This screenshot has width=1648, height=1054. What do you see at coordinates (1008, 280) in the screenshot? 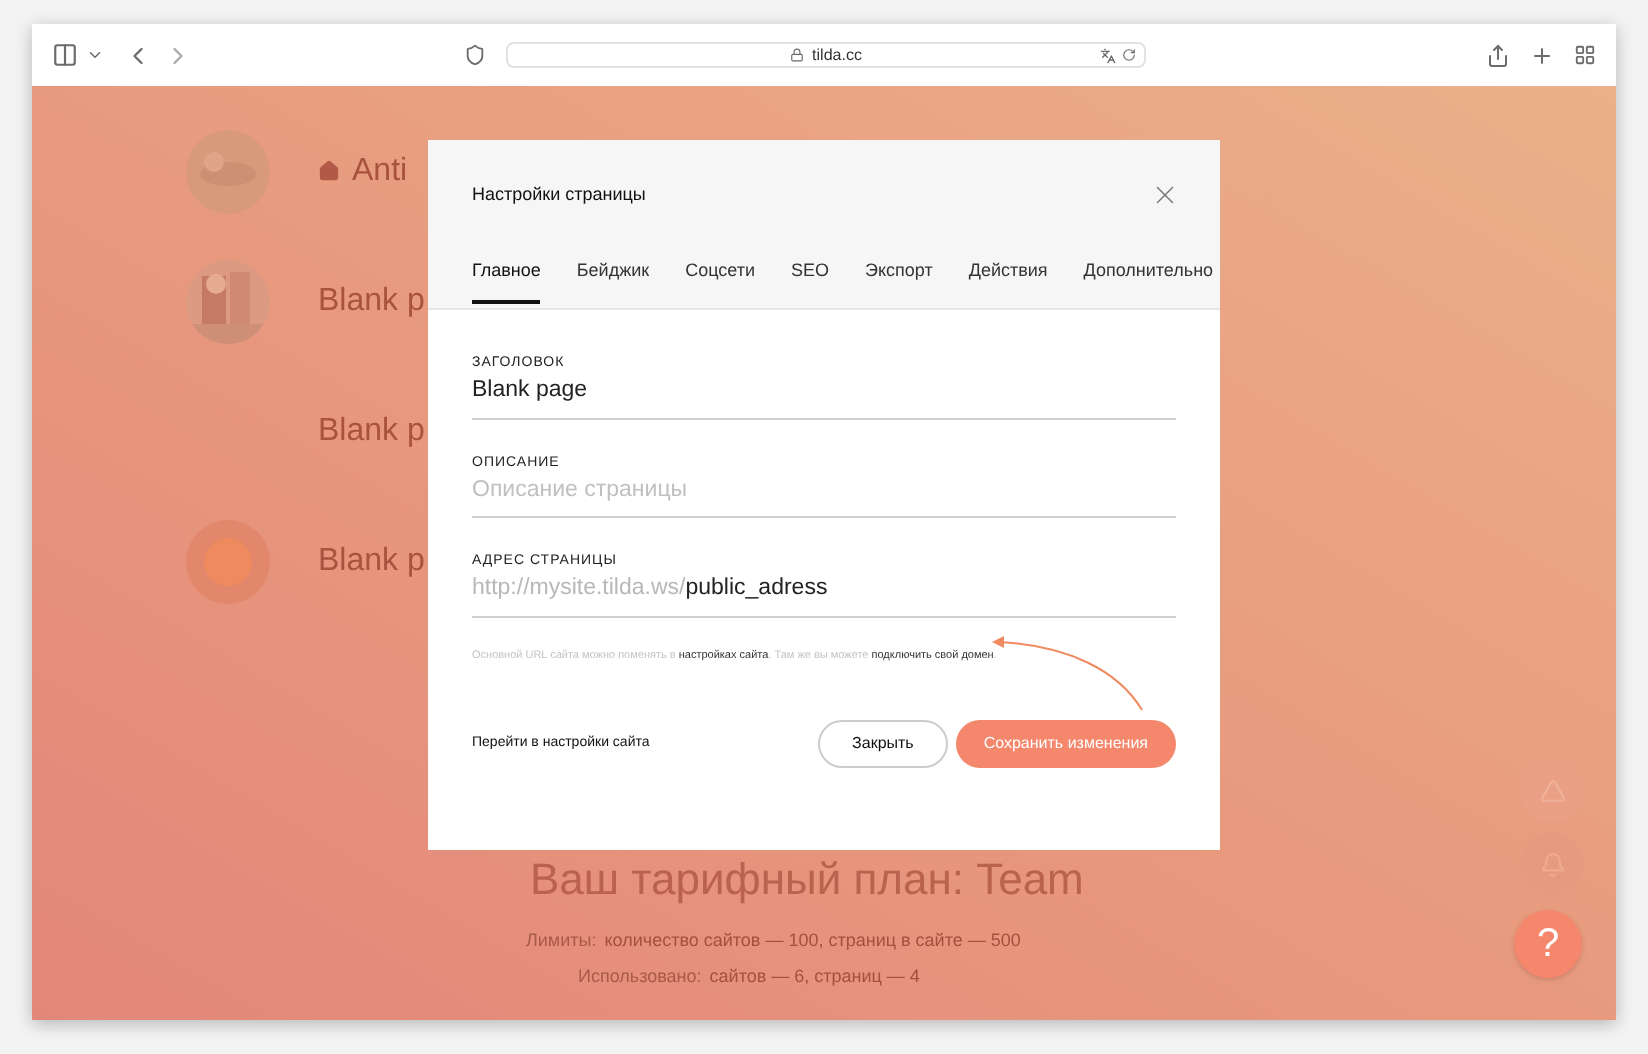
I see `tab: Действия` at bounding box center [1008, 280].